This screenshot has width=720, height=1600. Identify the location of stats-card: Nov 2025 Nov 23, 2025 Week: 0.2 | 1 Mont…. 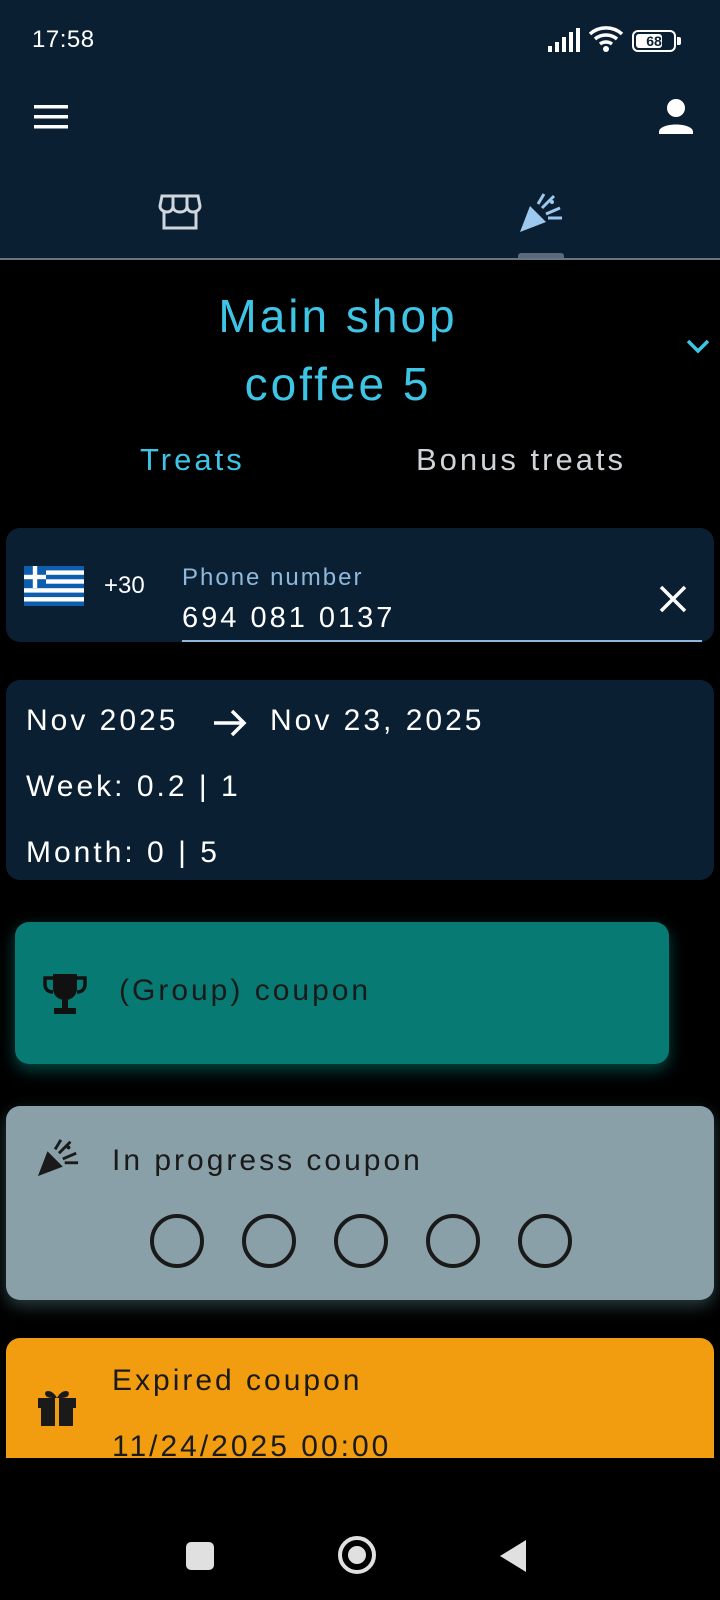
(360, 780).